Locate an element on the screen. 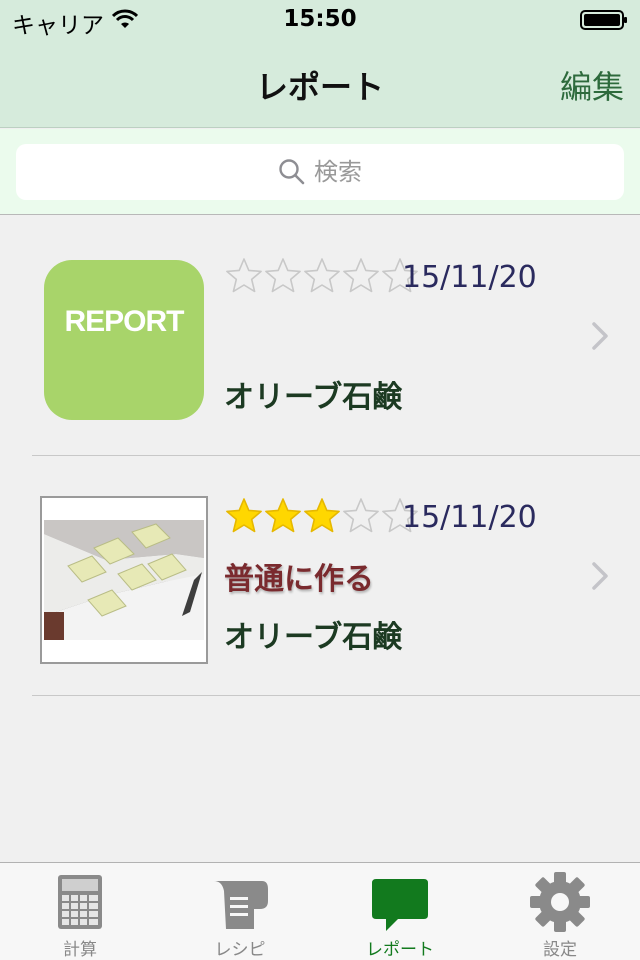 This screenshot has height=960, width=640. report-placeholder-thumbnail: REPORT is located at coordinates (124, 340).